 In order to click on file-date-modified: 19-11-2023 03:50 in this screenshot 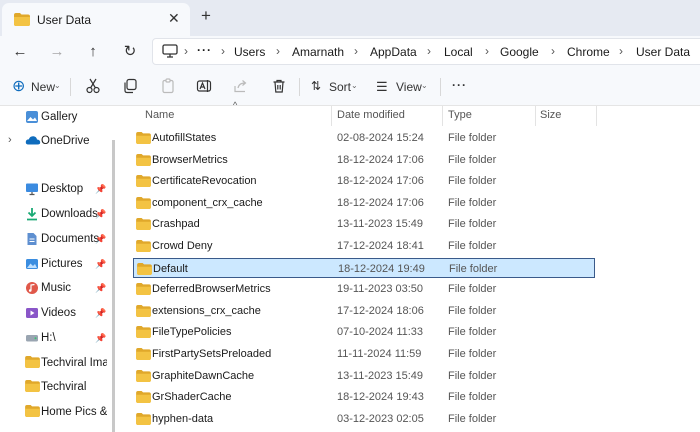, I will do `click(380, 289)`.